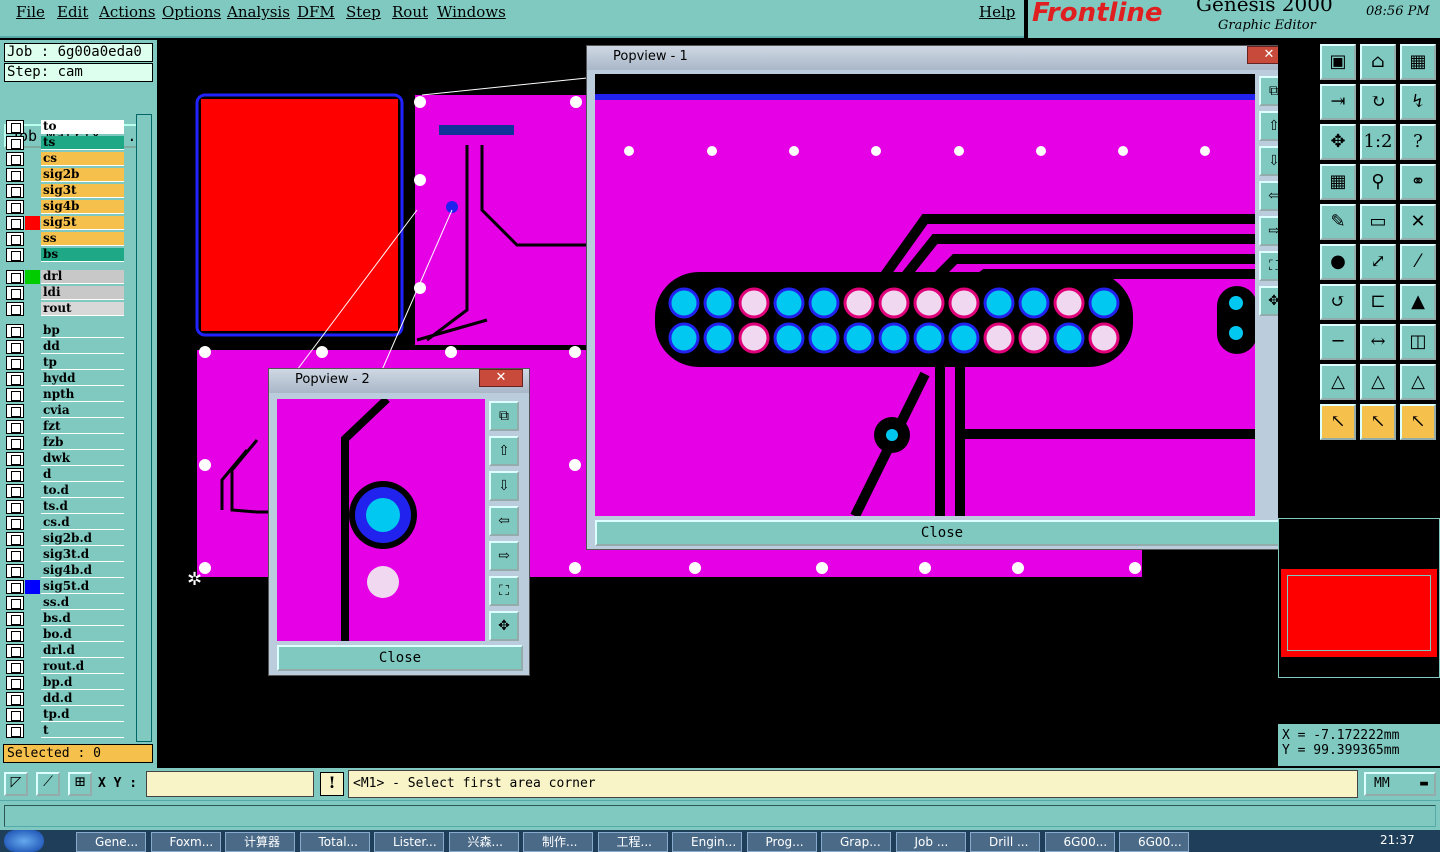 The width and height of the screenshot is (1440, 852). I want to click on layer-name: cs.d, so click(82, 523).